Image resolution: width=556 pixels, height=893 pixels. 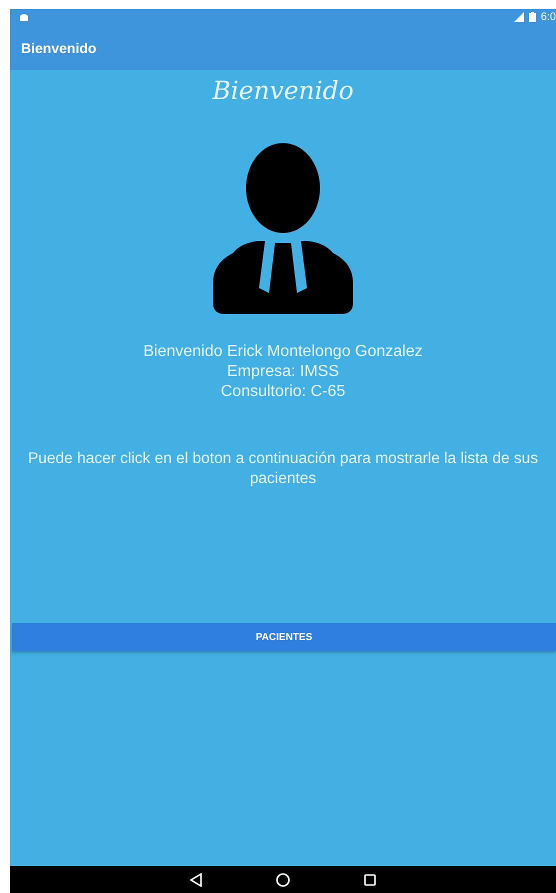 I want to click on recents-icon, so click(x=370, y=880).